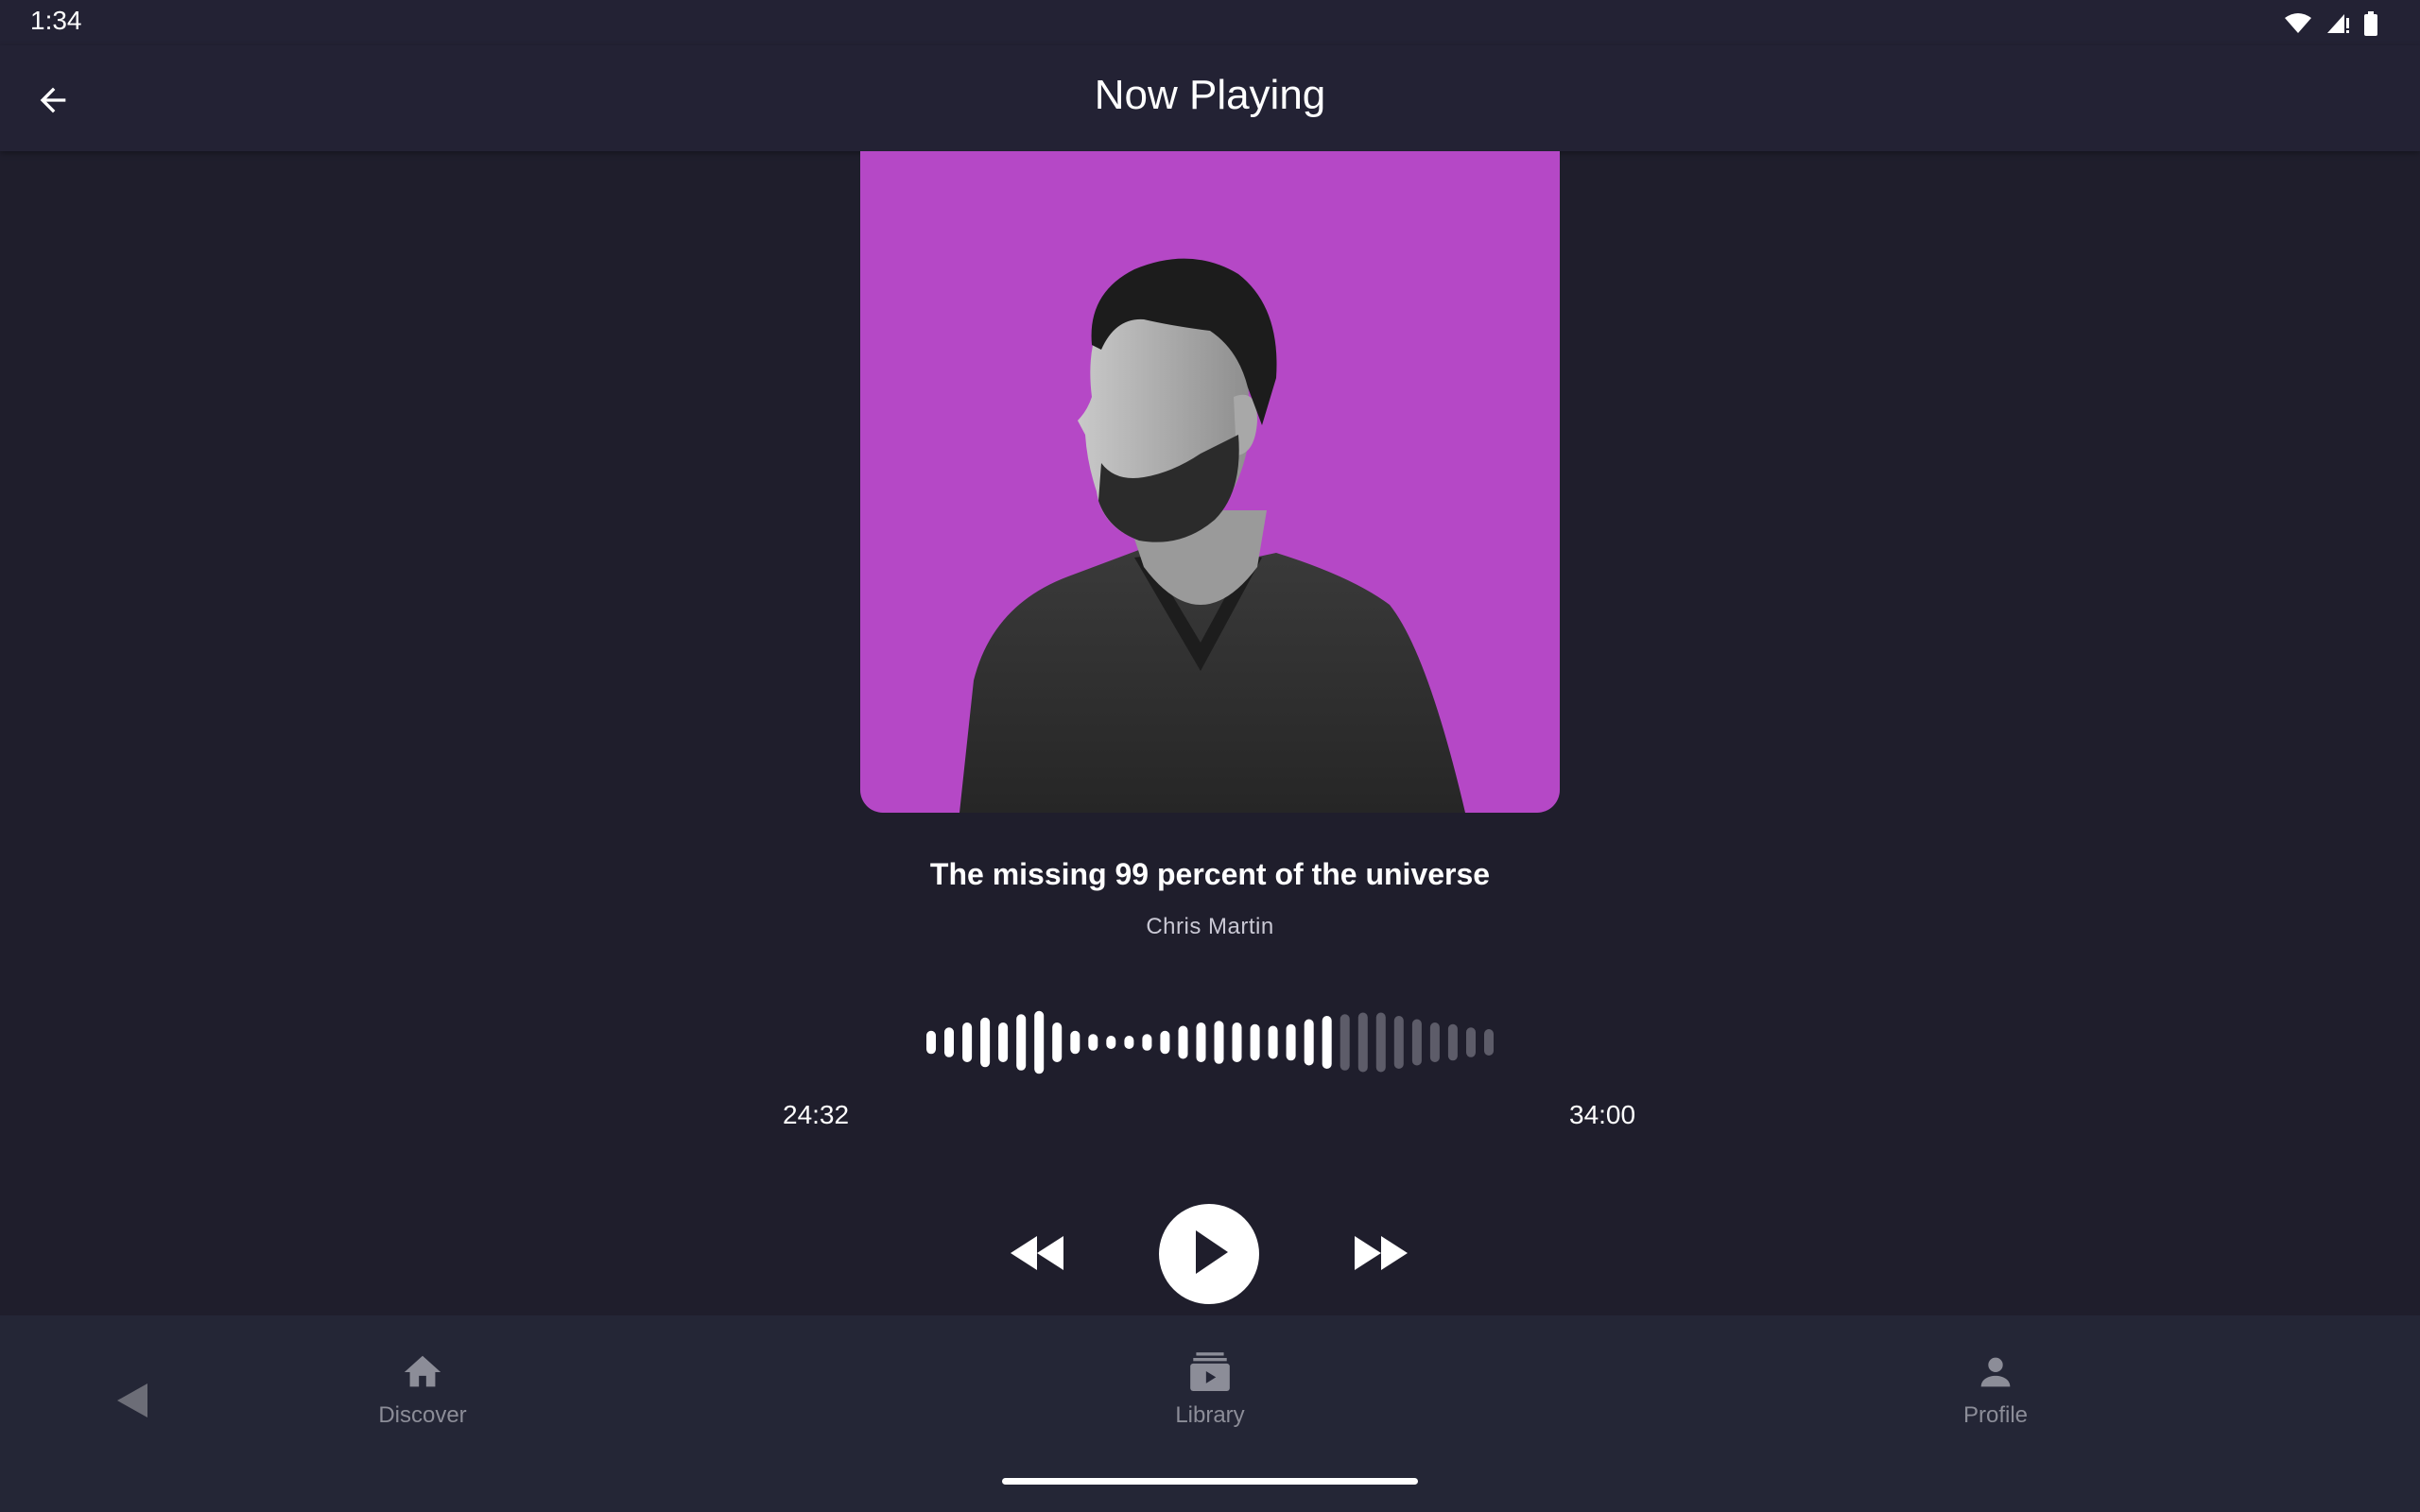 Image resolution: width=2420 pixels, height=1512 pixels. What do you see at coordinates (423, 1372) in the screenshot?
I see `home-icon` at bounding box center [423, 1372].